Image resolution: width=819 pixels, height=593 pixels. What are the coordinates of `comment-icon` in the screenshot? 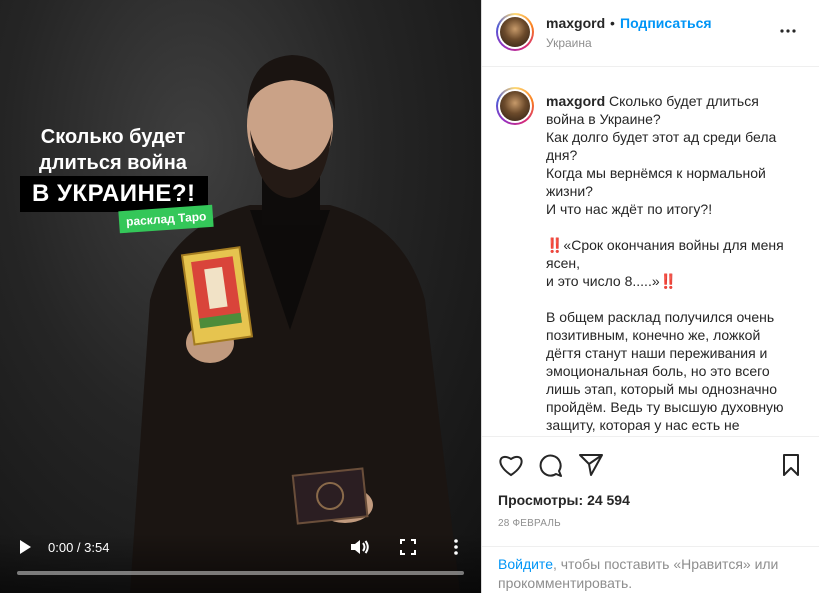 It's located at (551, 465).